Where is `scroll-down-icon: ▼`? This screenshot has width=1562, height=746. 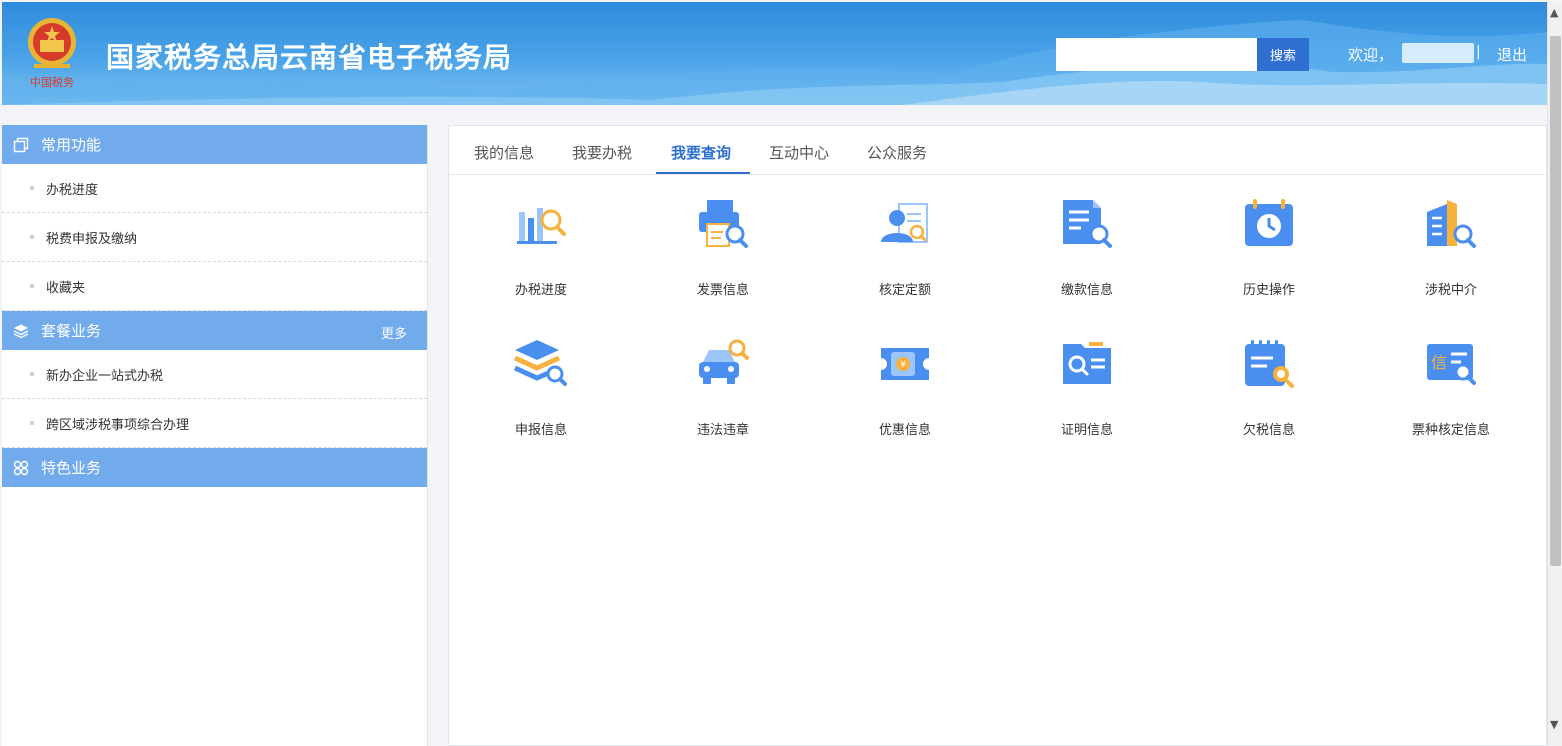 scroll-down-icon: ▼ is located at coordinates (1554, 724).